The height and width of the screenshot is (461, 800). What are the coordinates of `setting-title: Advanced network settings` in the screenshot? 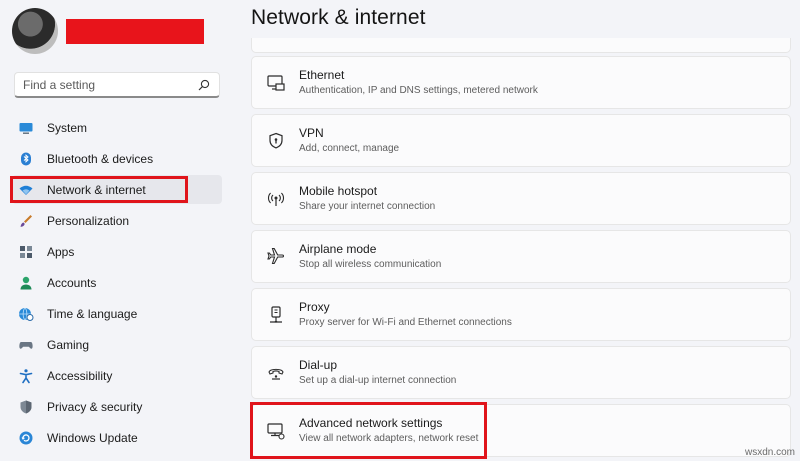 It's located at (371, 423).